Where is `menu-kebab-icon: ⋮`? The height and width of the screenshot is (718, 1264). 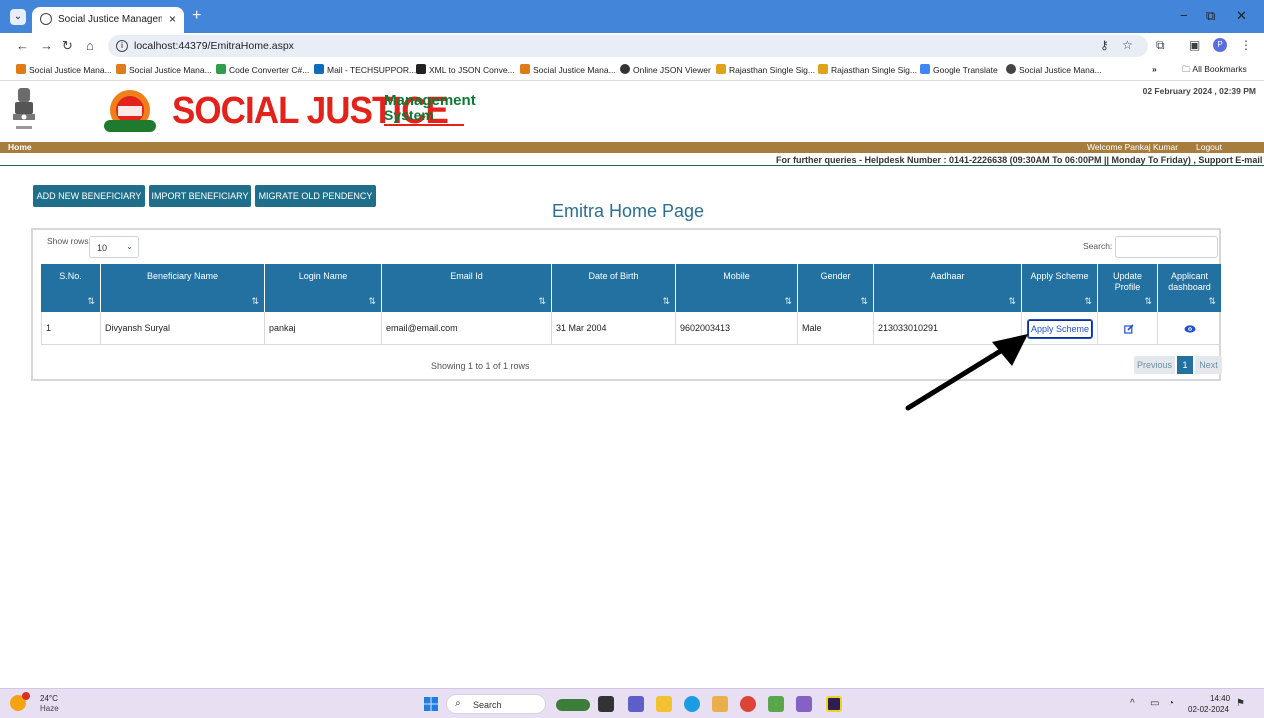
menu-kebab-icon: ⋮ is located at coordinates (1246, 45).